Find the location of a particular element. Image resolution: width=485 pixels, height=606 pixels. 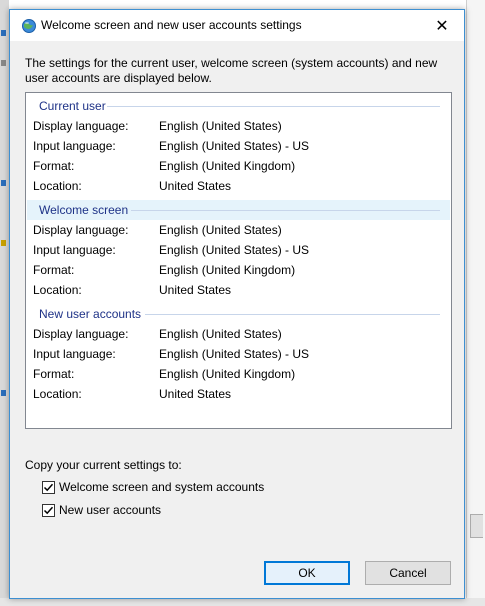

checkbox-label: New user accounts is located at coordinates (110, 510).